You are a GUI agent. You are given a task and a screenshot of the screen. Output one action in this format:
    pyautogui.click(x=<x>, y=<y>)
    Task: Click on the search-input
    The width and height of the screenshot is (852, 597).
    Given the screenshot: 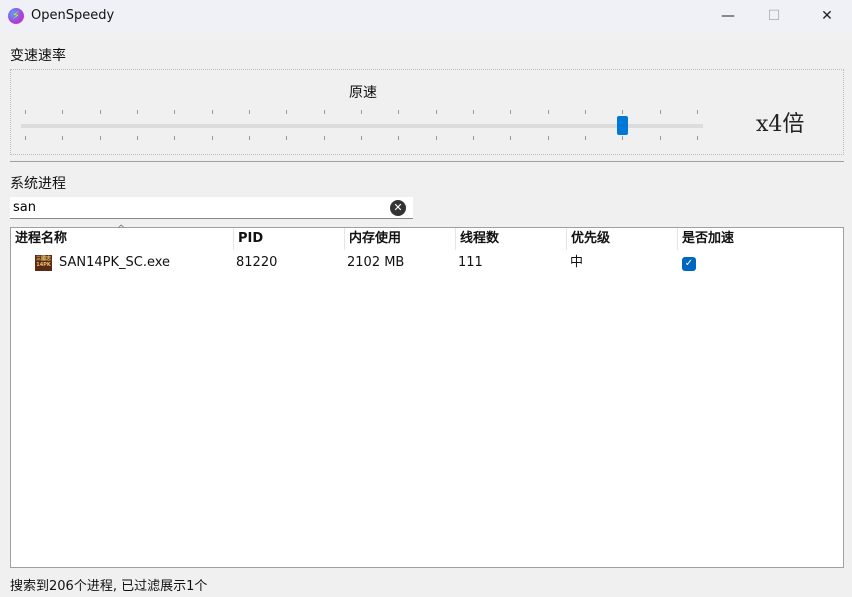 What is the action you would take?
    pyautogui.click(x=195, y=207)
    